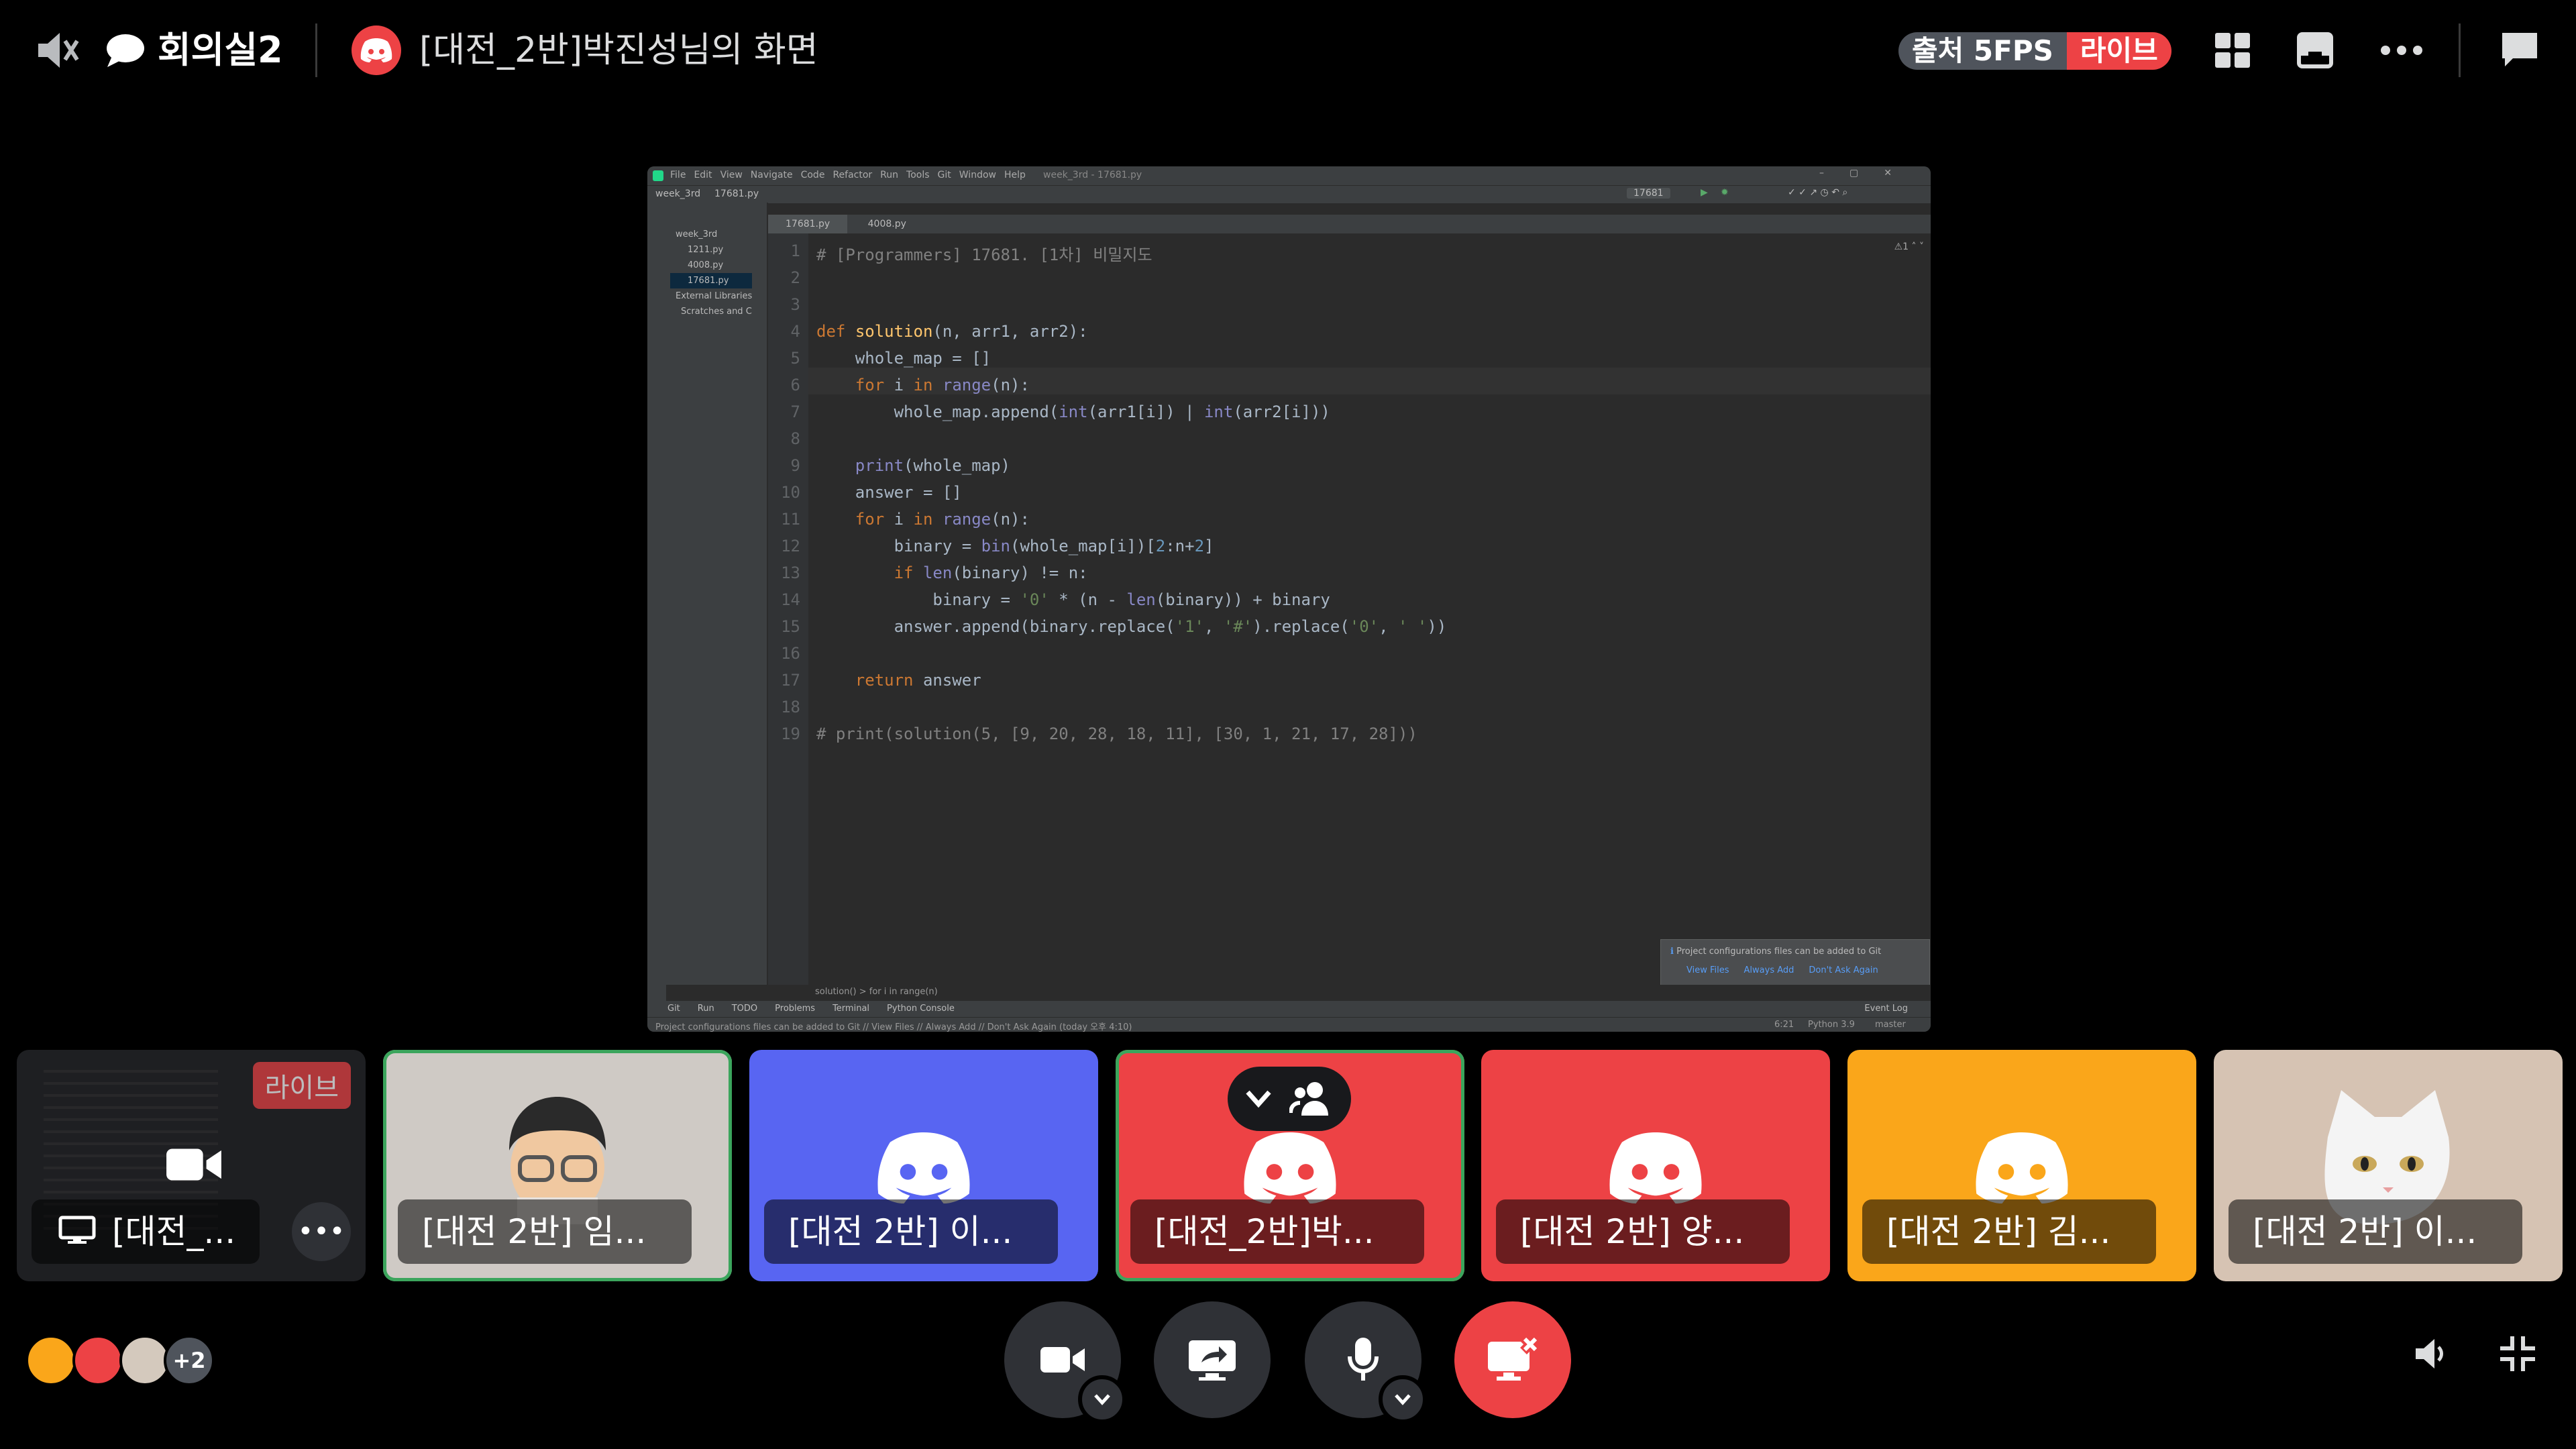  What do you see at coordinates (618, 50) in the screenshot?
I see `stream-title: [대전_2반]박진성님의 화면` at bounding box center [618, 50].